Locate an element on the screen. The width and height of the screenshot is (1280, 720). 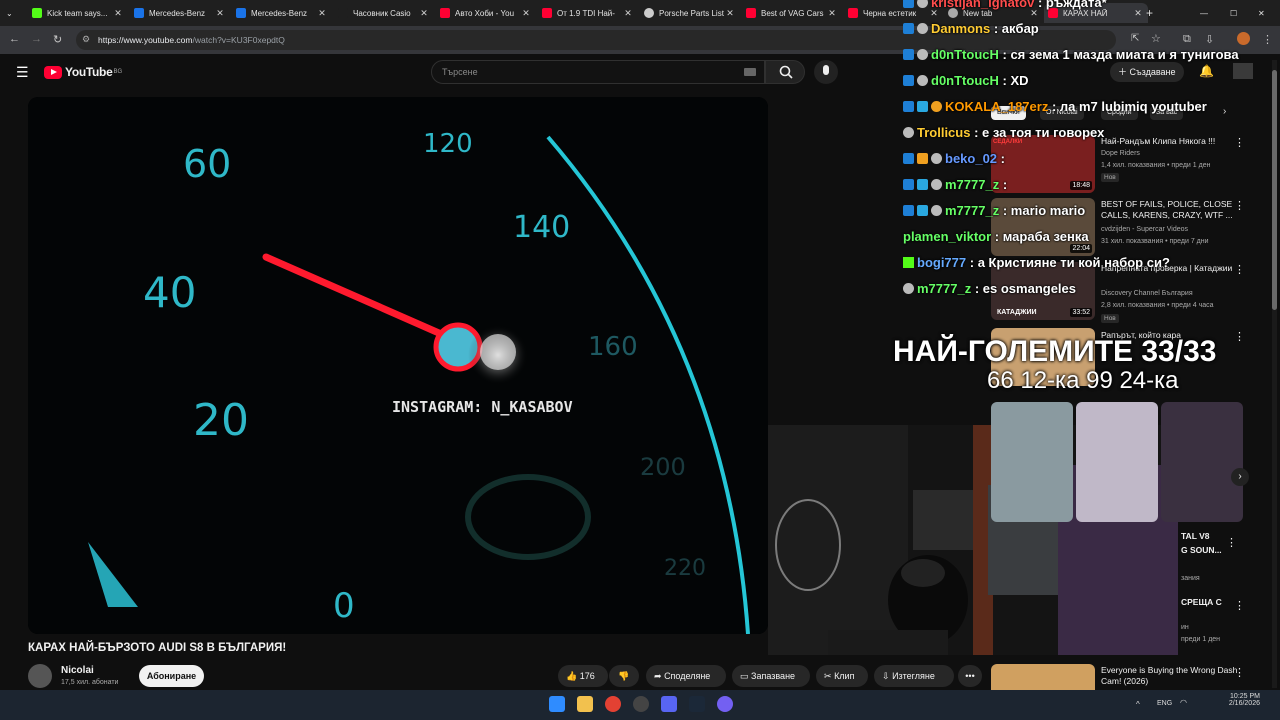
dislike-button: 👎 is located at coordinates (624, 676).